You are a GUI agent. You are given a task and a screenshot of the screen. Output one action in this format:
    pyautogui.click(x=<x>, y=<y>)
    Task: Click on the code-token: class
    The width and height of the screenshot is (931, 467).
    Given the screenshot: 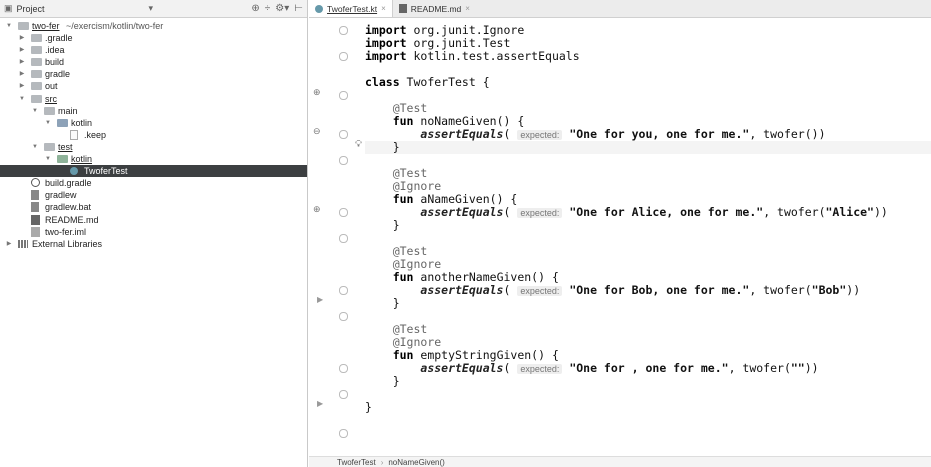 What is the action you would take?
    pyautogui.click(x=382, y=82)
    